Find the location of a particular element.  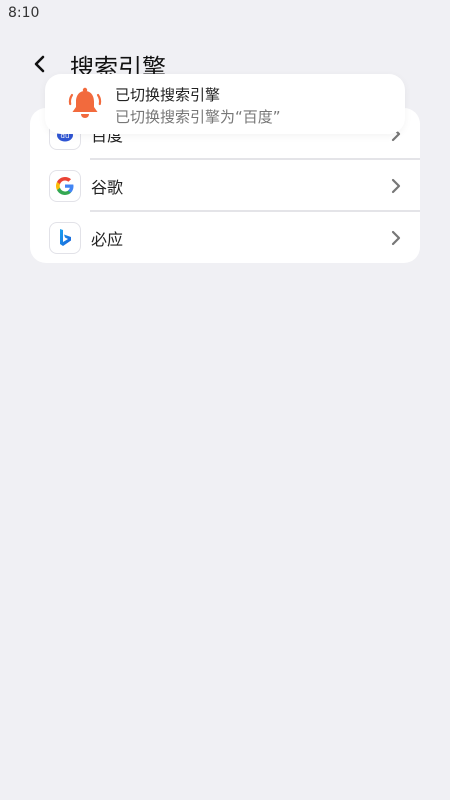

toast-notification: 已切换搜索引擎 已切换搜索引擎为“百度” is located at coordinates (225, 104).